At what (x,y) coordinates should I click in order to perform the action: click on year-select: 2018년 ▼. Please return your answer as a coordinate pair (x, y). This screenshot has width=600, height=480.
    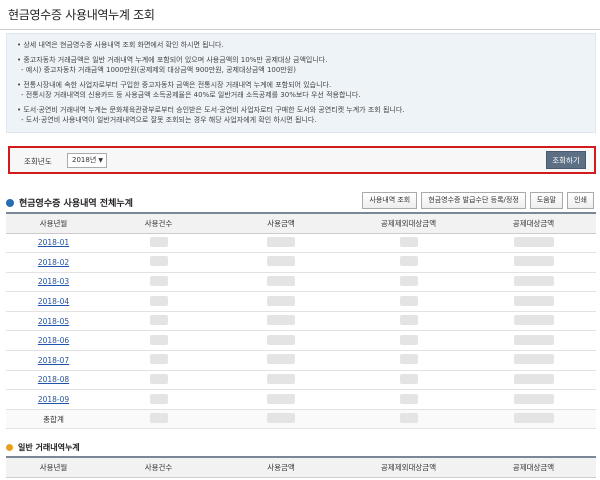
    Looking at the image, I should click on (87, 160).